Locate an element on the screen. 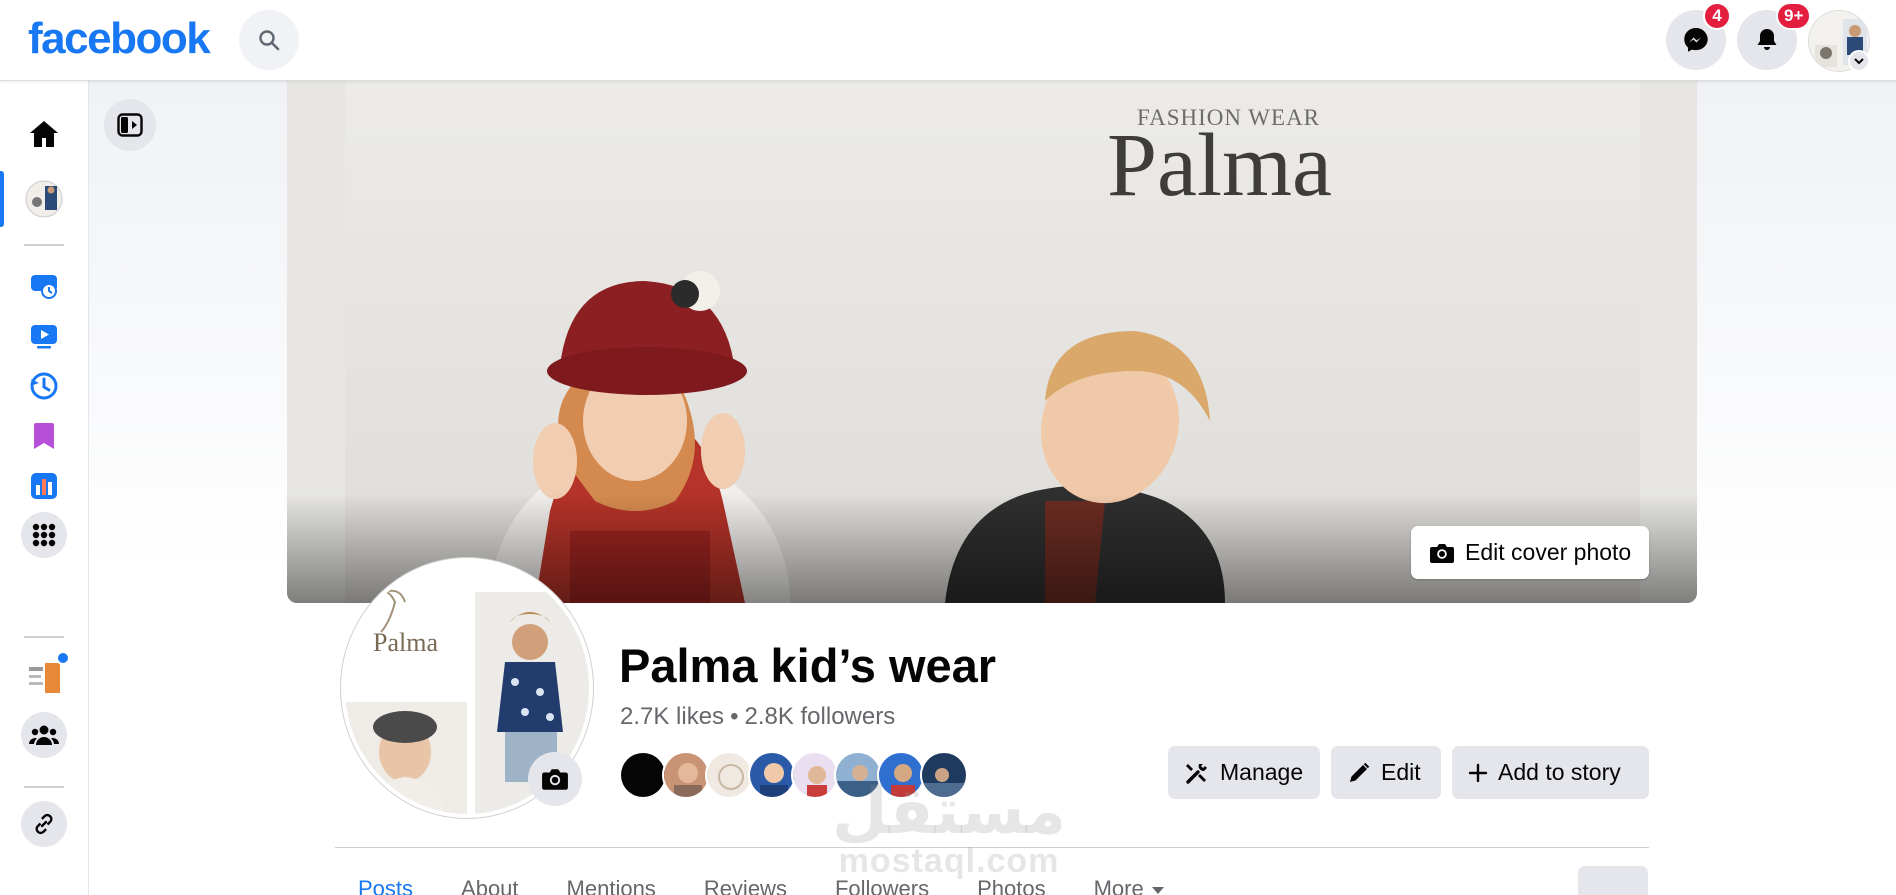 Image resolution: width=1896 pixels, height=895 pixels. rail-business-suite is located at coordinates (44, 286).